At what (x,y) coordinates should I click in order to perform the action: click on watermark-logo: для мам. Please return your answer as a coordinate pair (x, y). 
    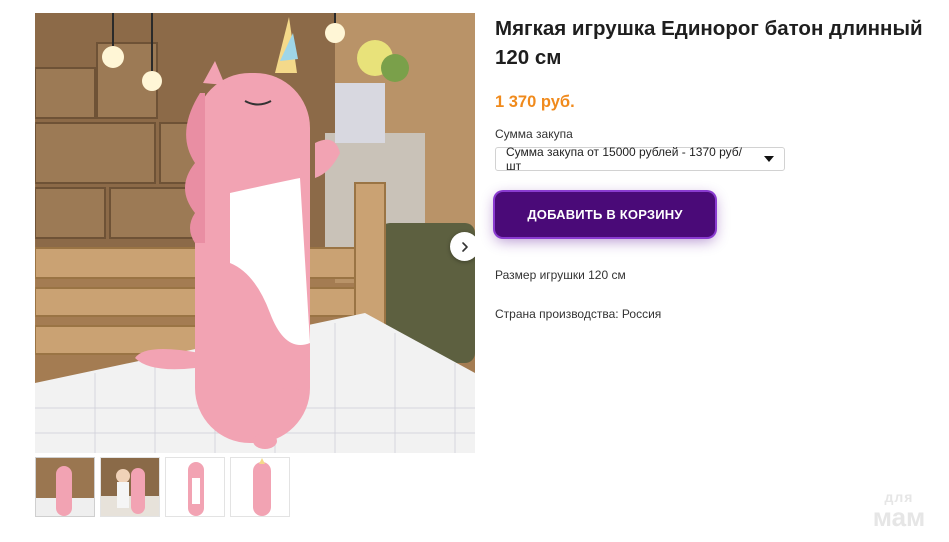
    Looking at the image, I should click on (899, 510).